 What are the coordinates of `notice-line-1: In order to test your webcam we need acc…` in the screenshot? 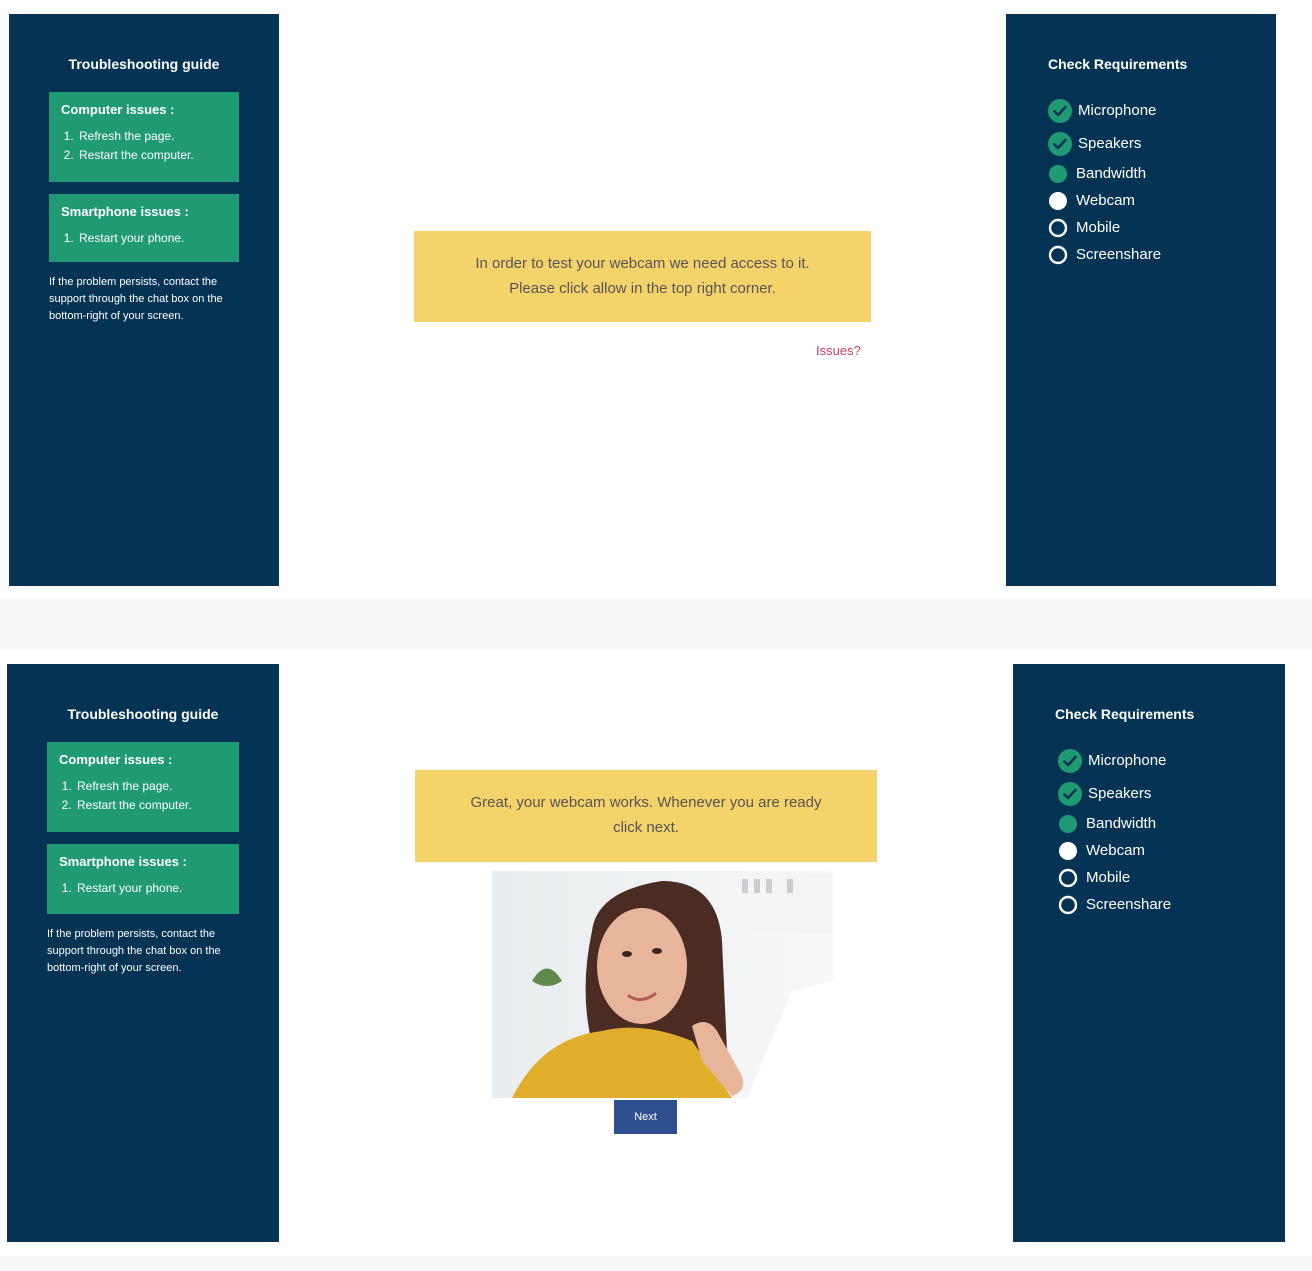 It's located at (642, 263).